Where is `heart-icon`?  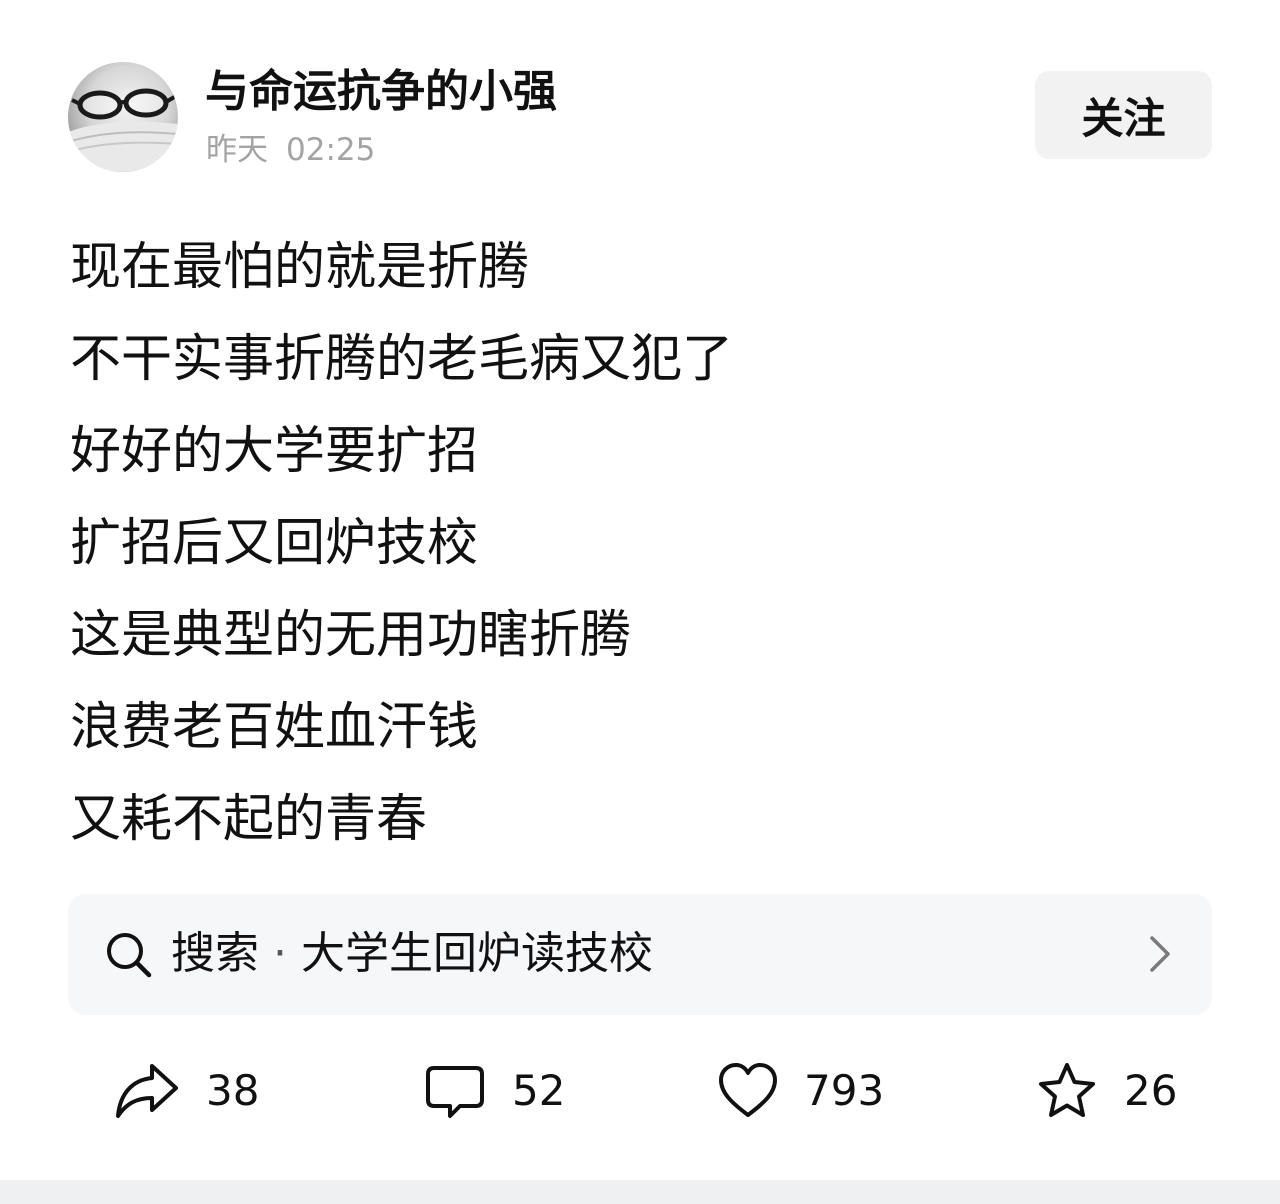 heart-icon is located at coordinates (748, 1090).